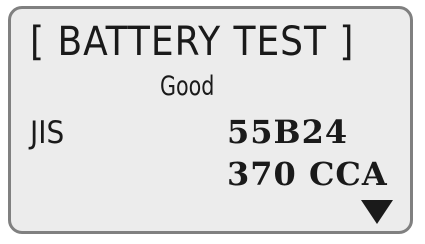  What do you see at coordinates (187, 86) in the screenshot?
I see `test-result: Good` at bounding box center [187, 86].